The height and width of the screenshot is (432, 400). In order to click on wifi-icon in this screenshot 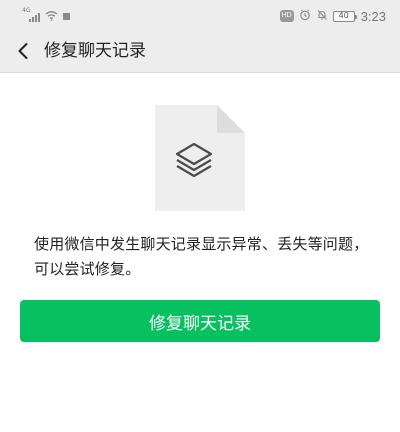, I will do `click(51, 16)`.